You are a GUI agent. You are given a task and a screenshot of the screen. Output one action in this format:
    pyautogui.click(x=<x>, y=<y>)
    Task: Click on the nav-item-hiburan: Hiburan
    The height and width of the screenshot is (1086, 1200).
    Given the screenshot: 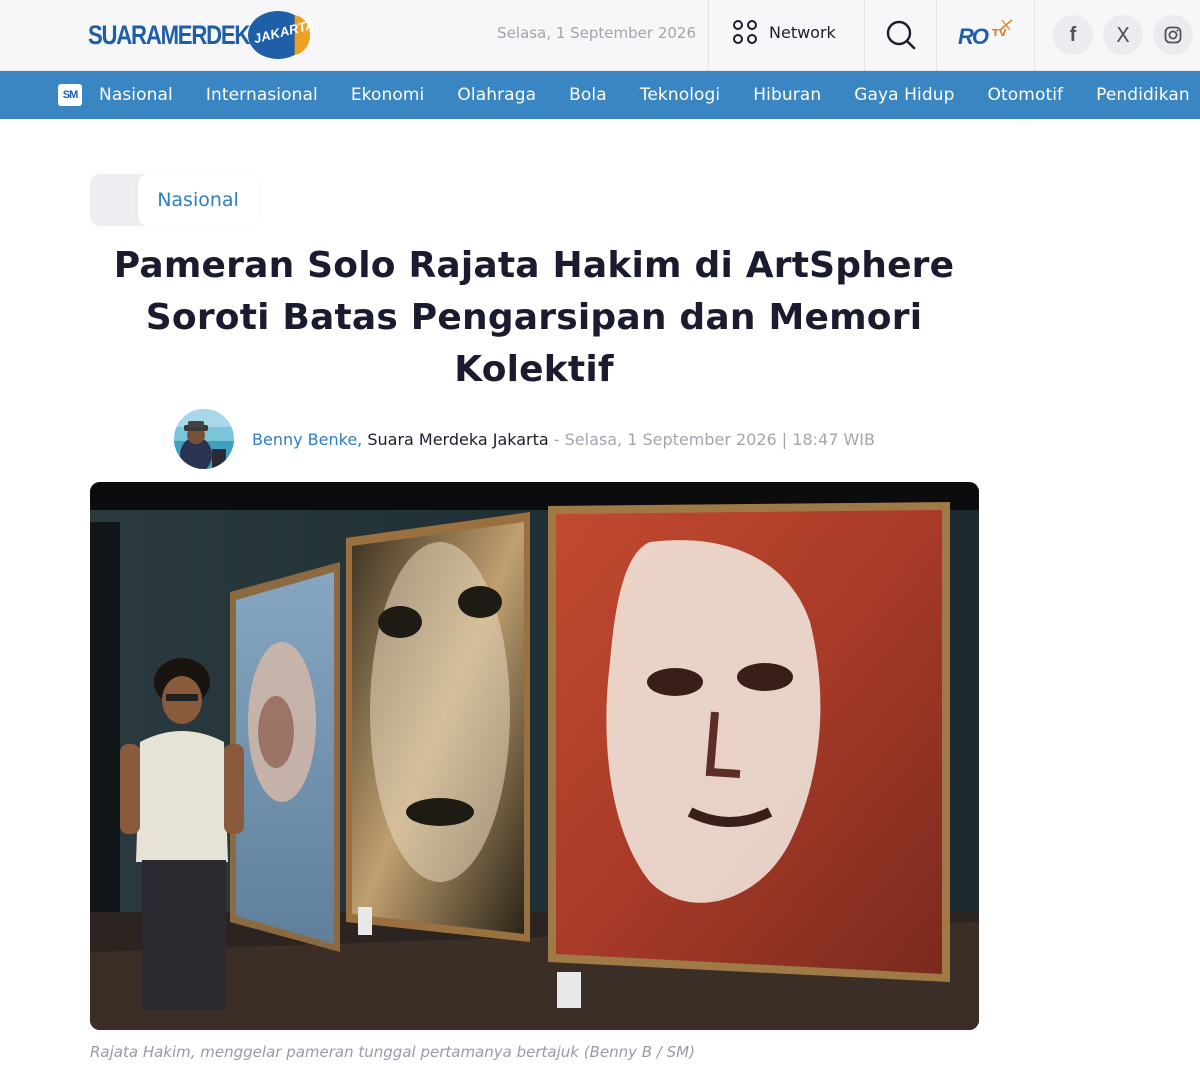 What is the action you would take?
    pyautogui.click(x=787, y=95)
    